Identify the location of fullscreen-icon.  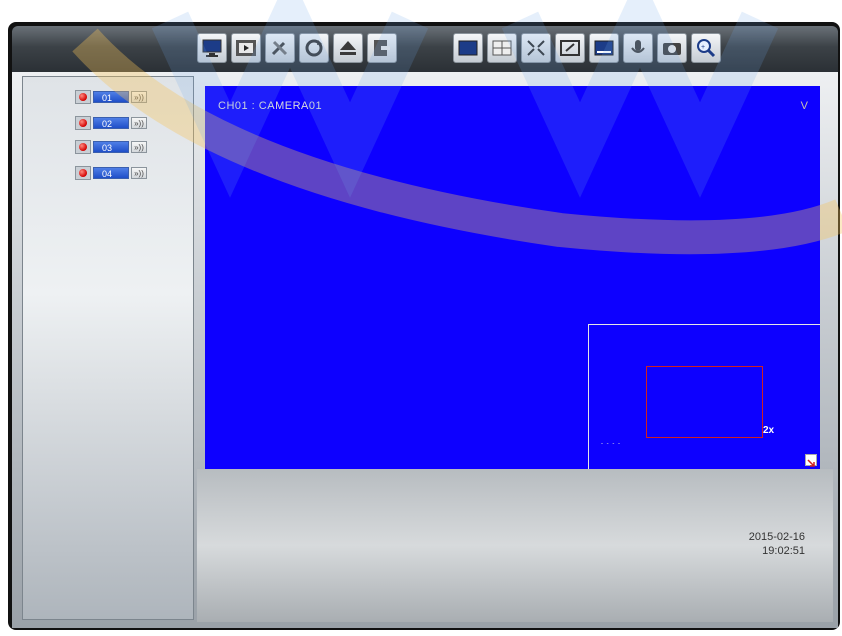
(536, 48).